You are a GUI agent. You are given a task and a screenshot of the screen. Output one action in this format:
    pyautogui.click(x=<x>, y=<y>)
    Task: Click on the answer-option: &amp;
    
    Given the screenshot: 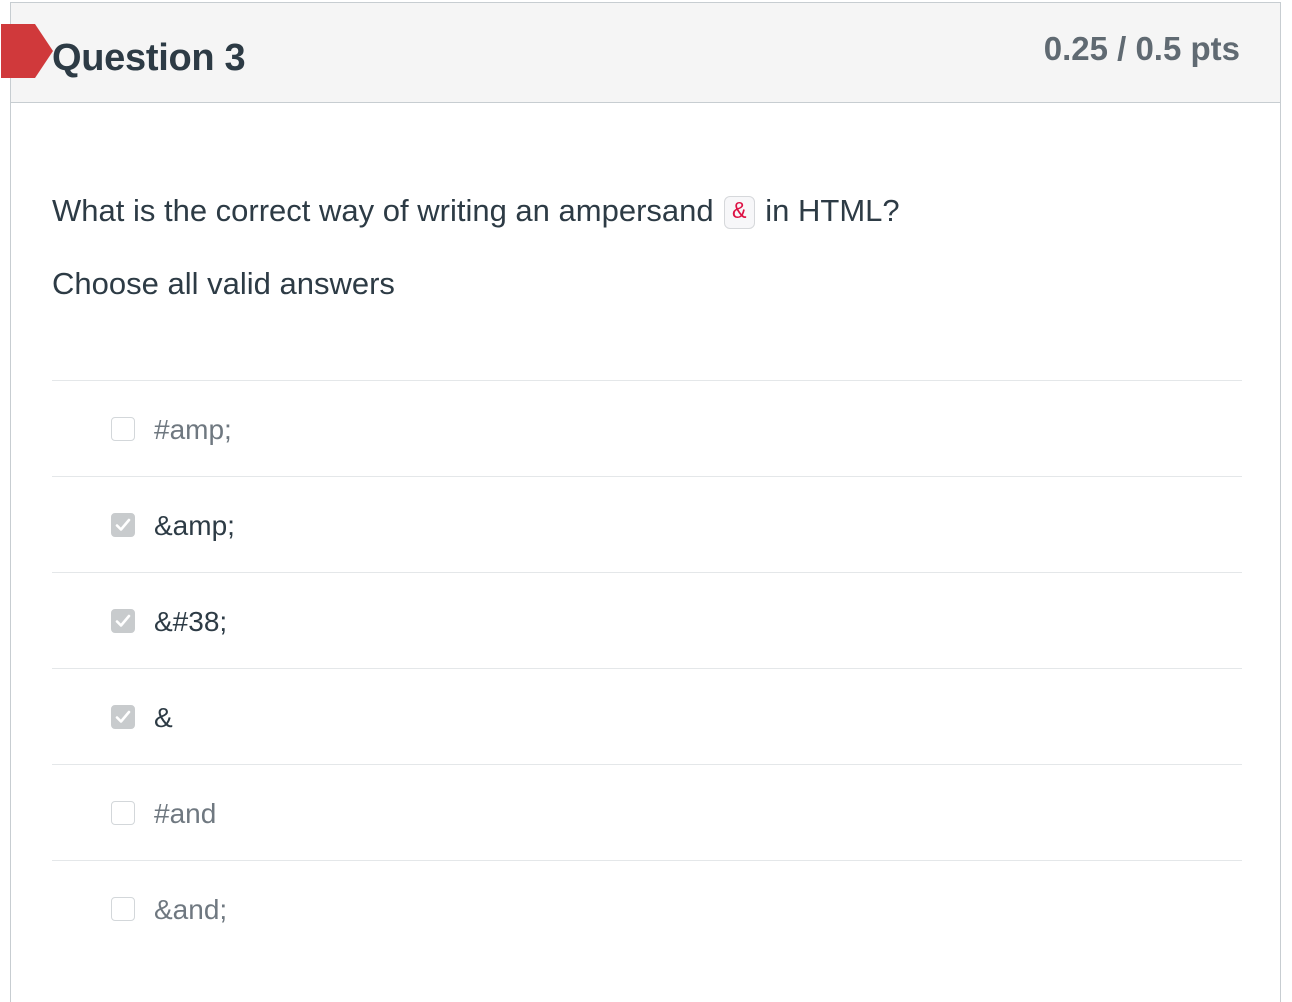 What is the action you would take?
    pyautogui.click(x=647, y=524)
    